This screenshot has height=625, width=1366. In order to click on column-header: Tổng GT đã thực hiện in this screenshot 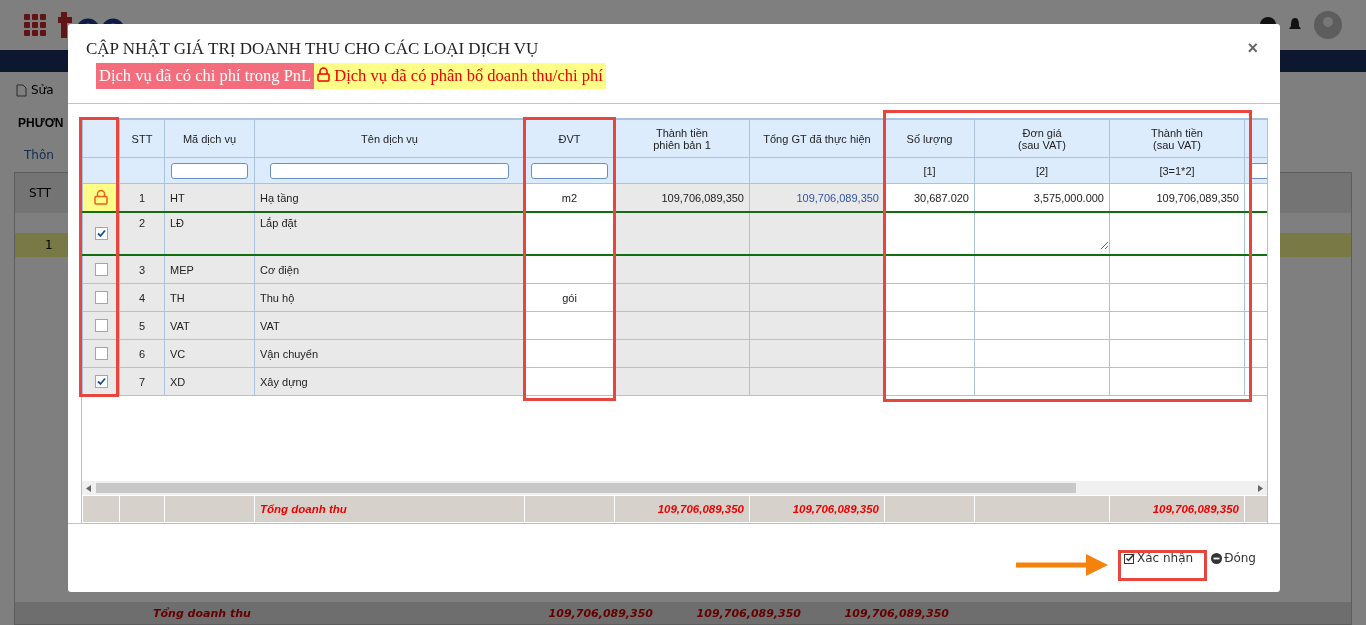, I will do `click(817, 138)`.